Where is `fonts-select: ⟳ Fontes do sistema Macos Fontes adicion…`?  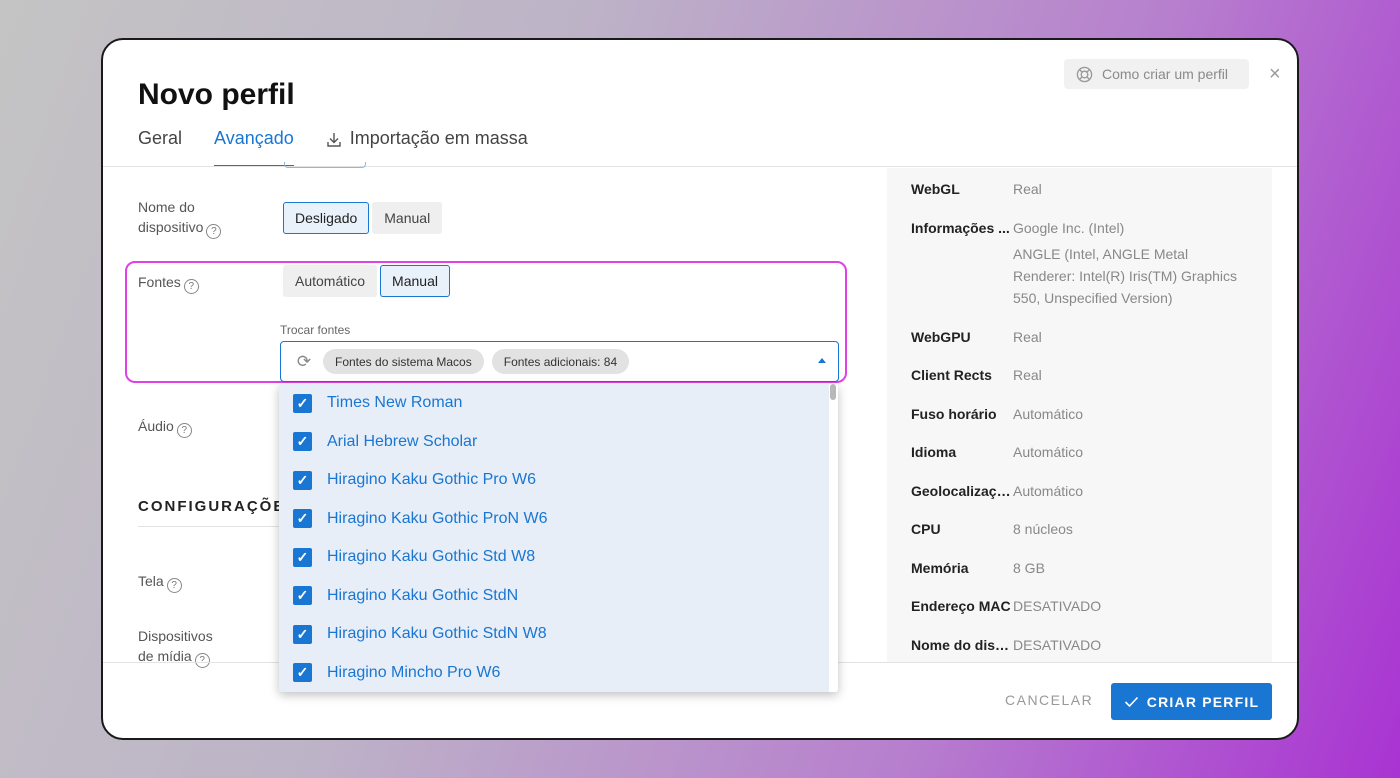
fonts-select: ⟳ Fontes do sistema Macos Fontes adicion… is located at coordinates (559, 361).